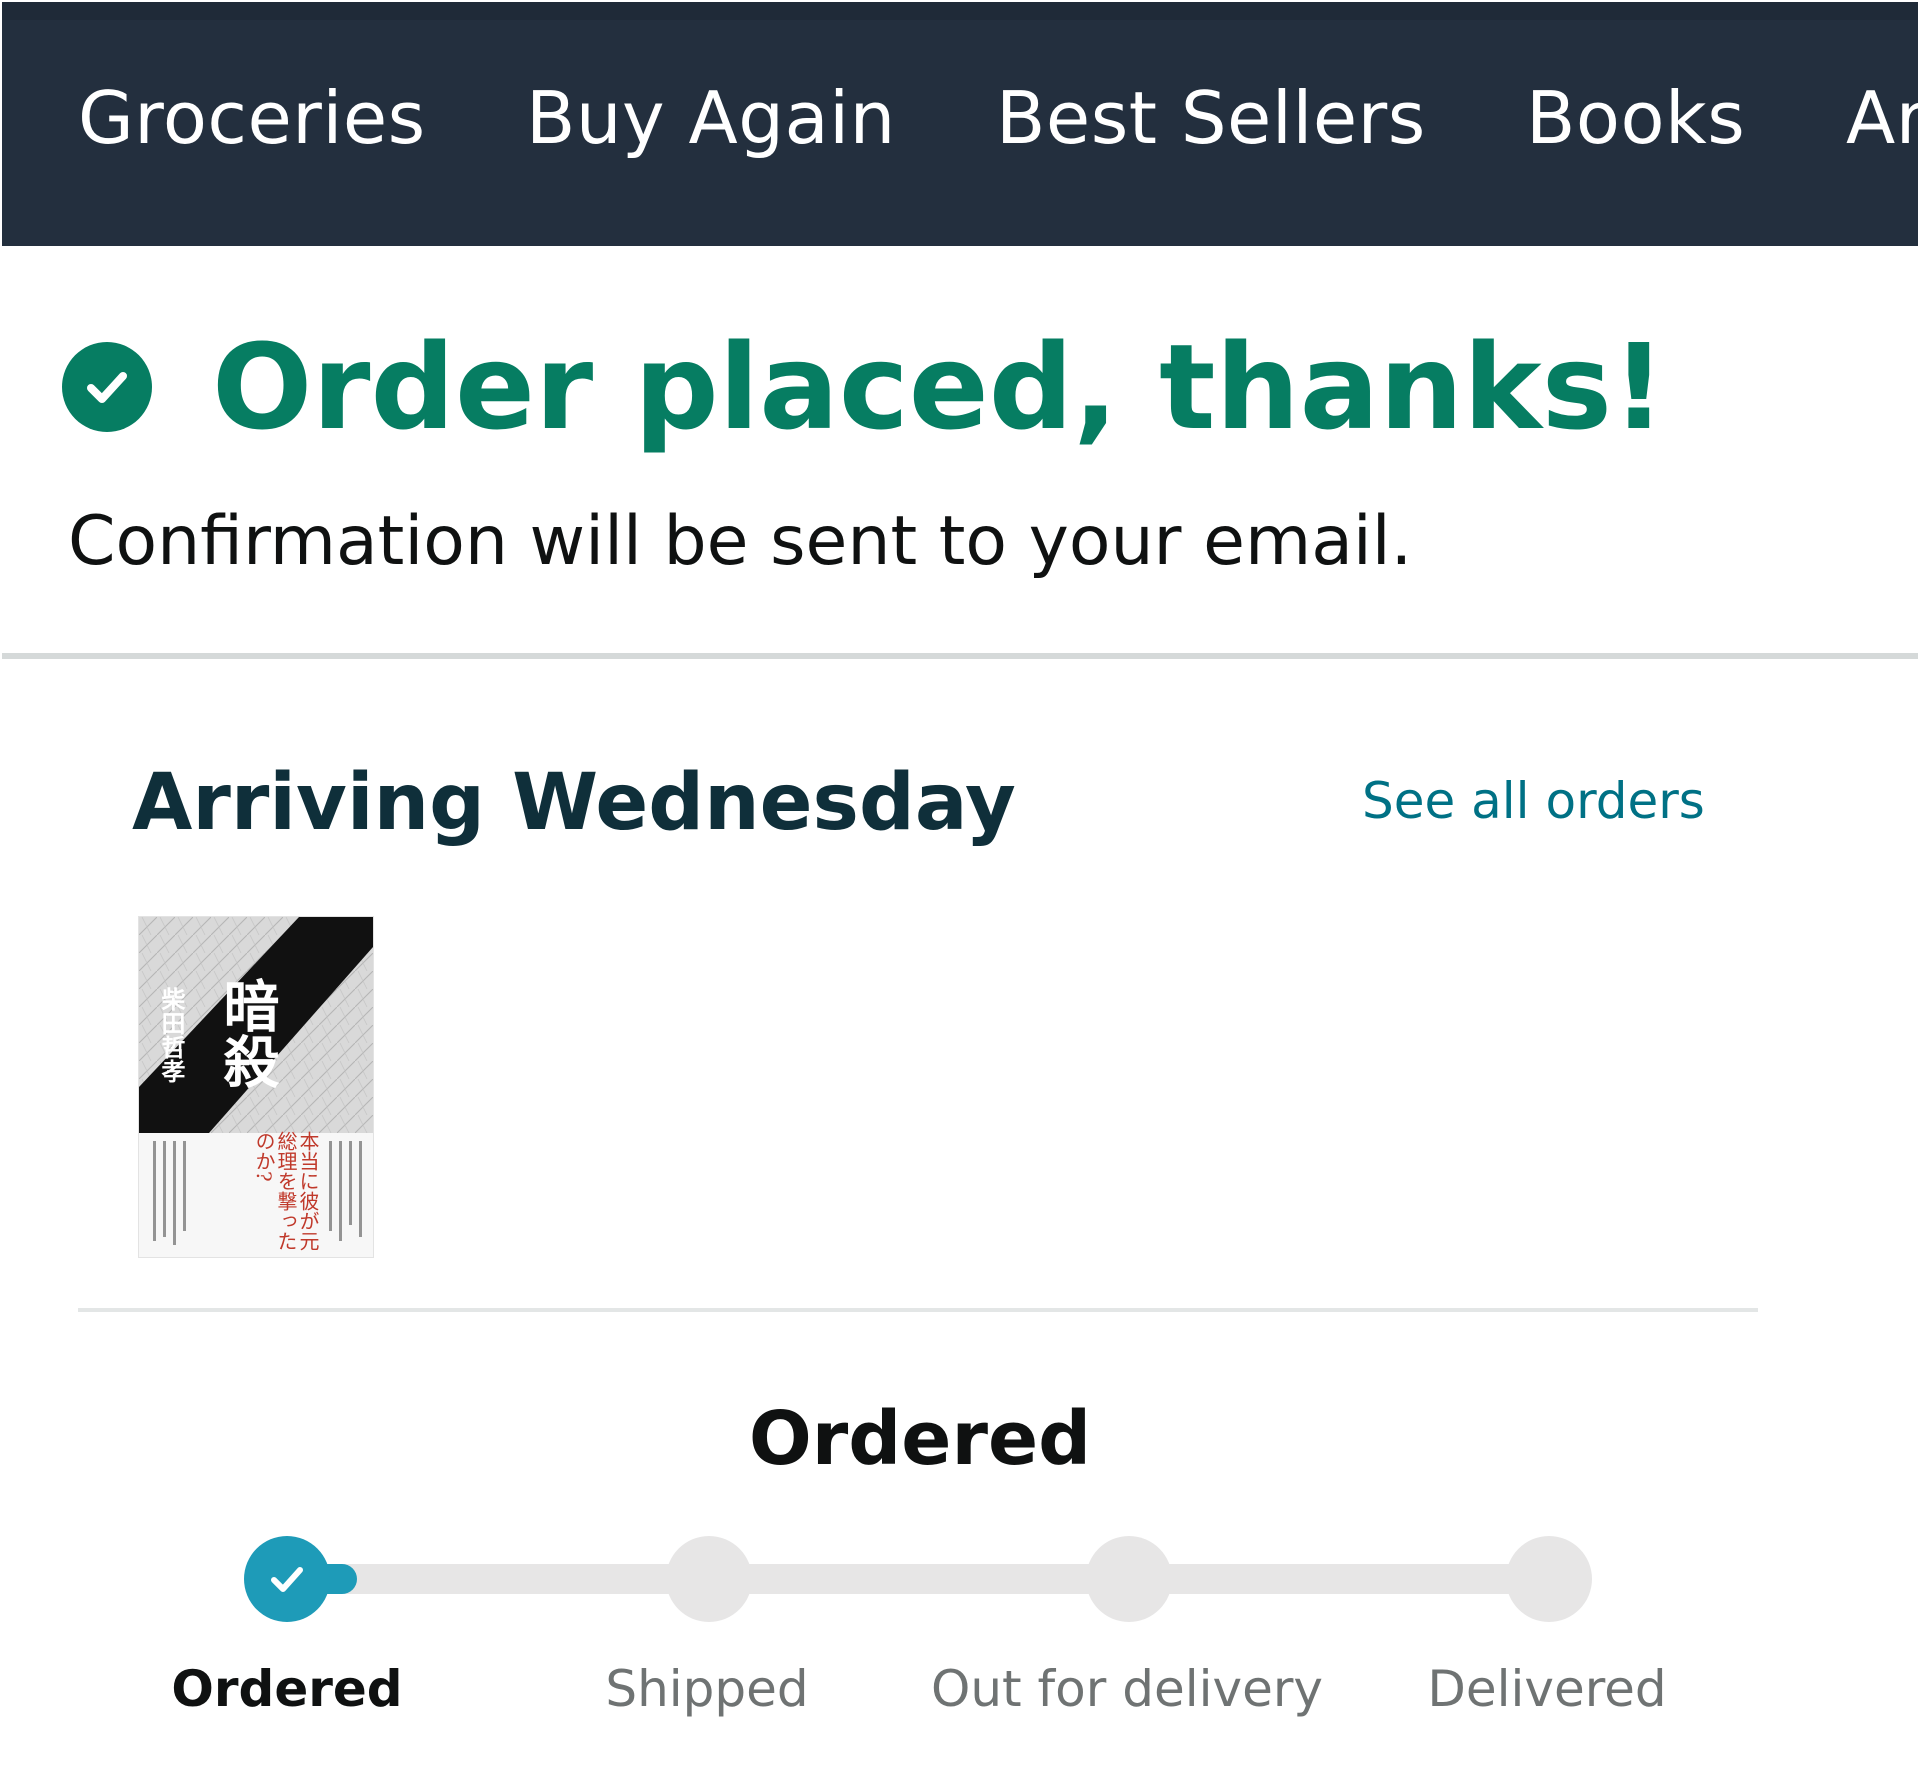  Describe the element at coordinates (917, 1579) in the screenshot. I see `progress-track` at that location.